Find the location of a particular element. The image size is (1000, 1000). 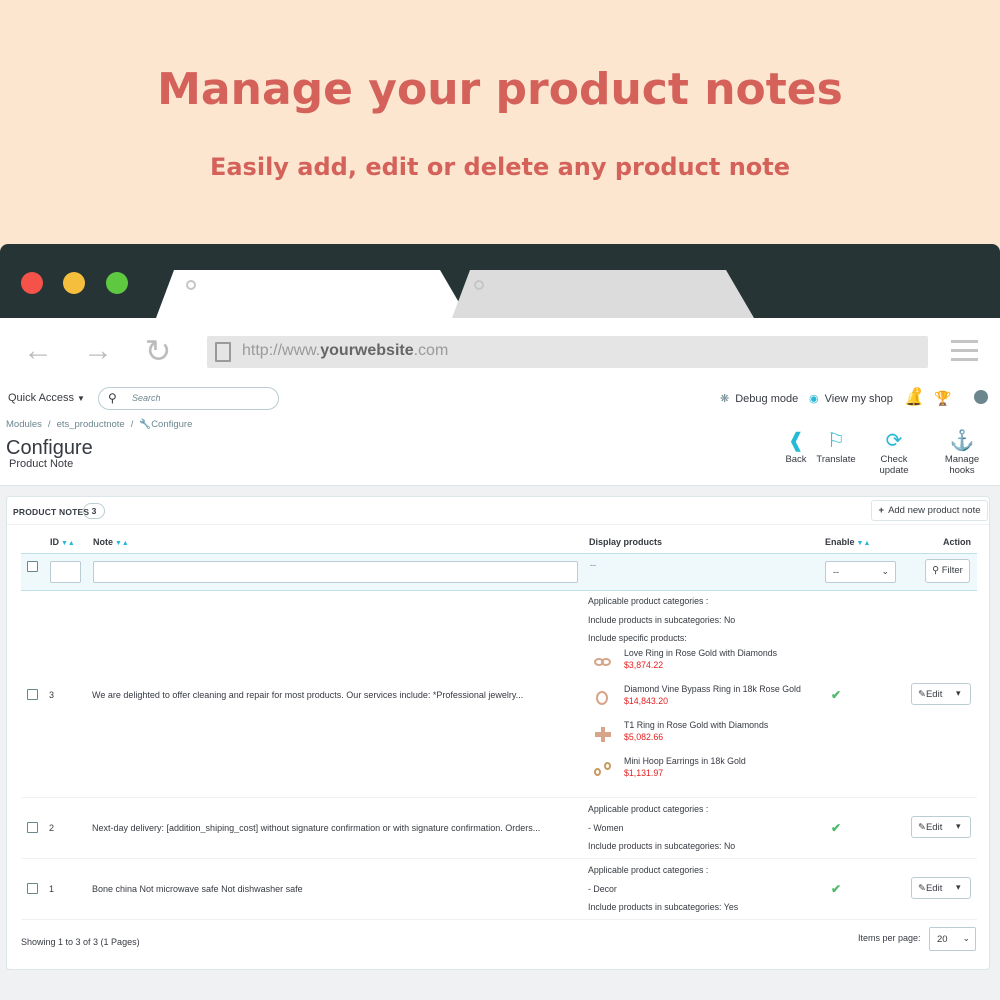

page-subtitle: Product Note is located at coordinates (41, 464).